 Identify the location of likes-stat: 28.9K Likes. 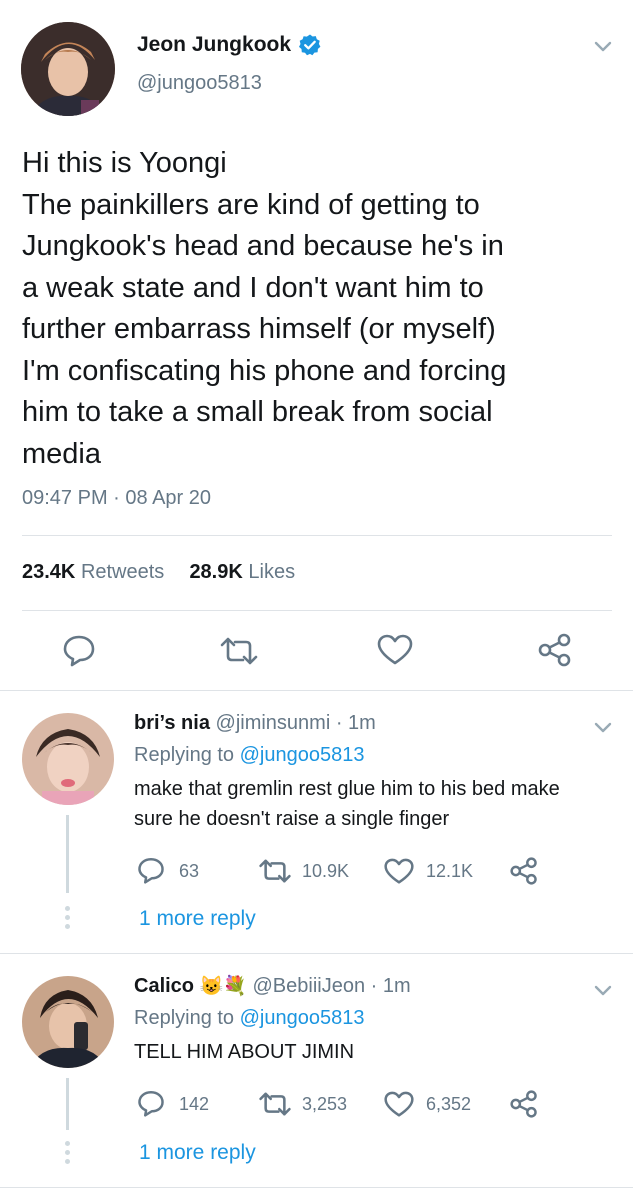
(242, 572).